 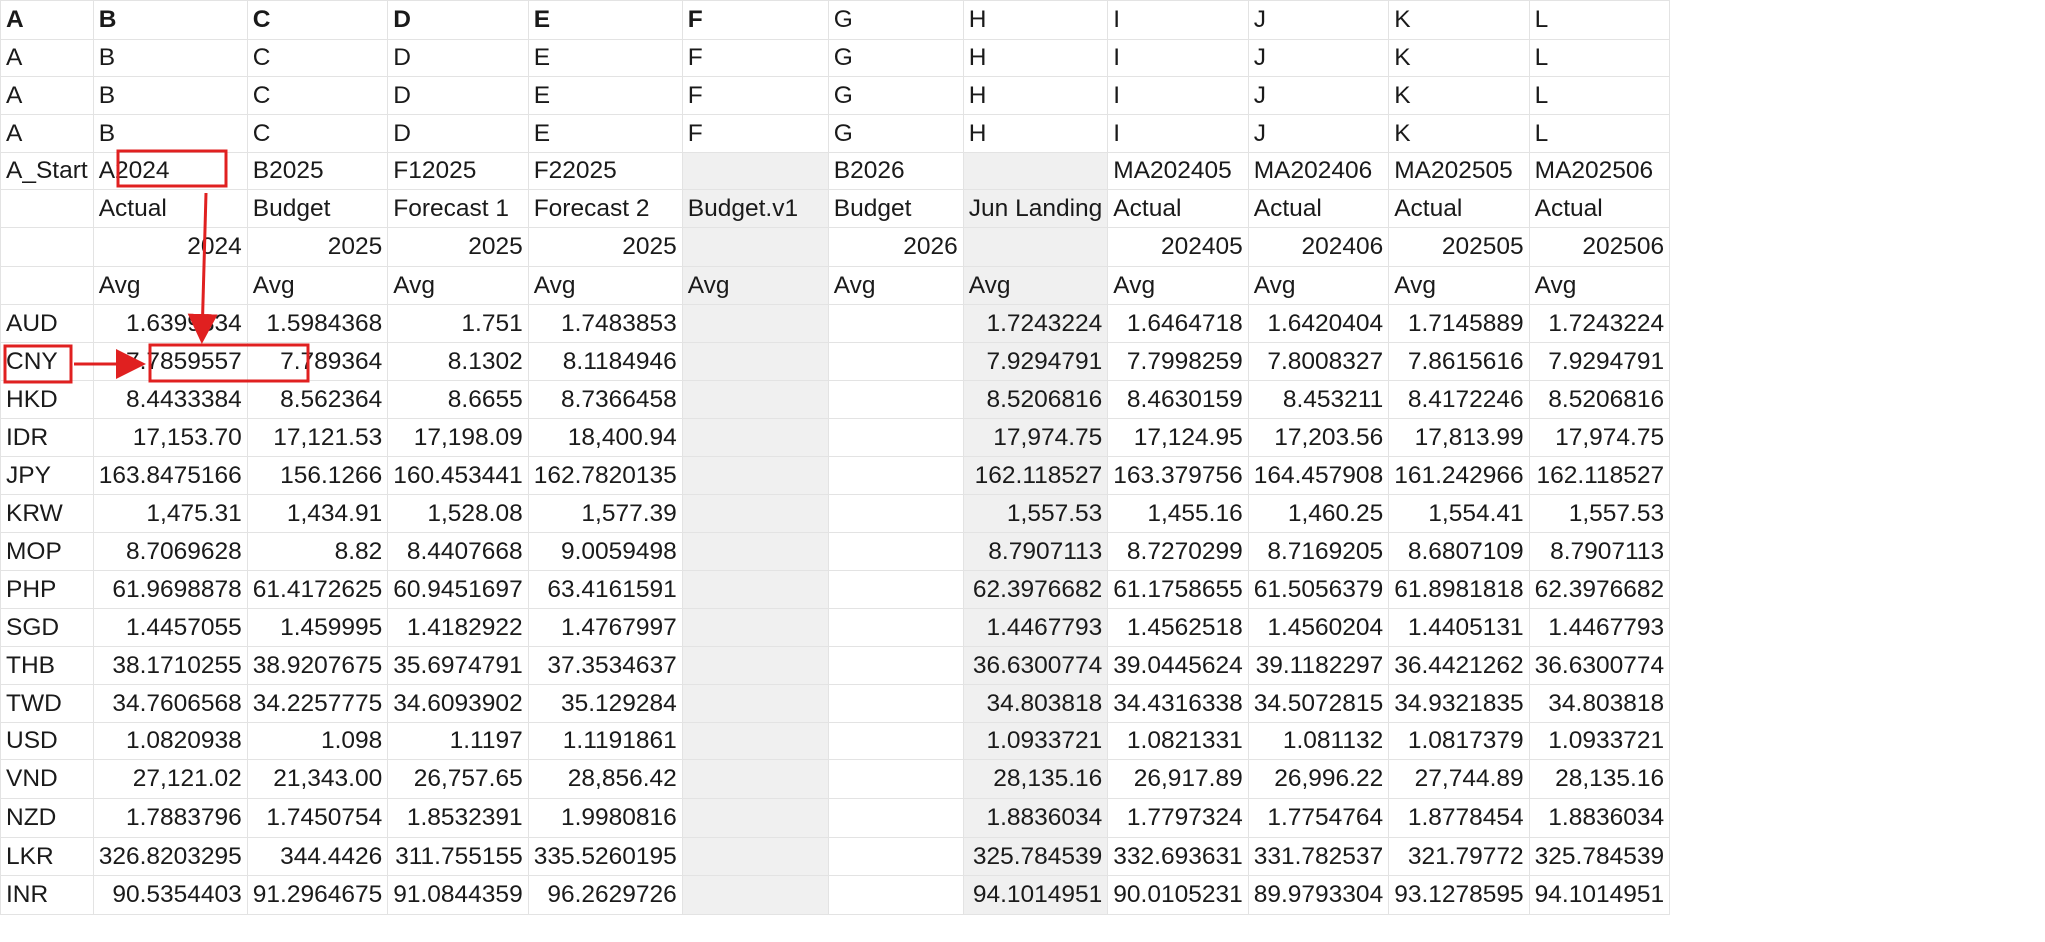 What do you see at coordinates (1599, 703) in the screenshot?
I see `cell-l19: 34.803818` at bounding box center [1599, 703].